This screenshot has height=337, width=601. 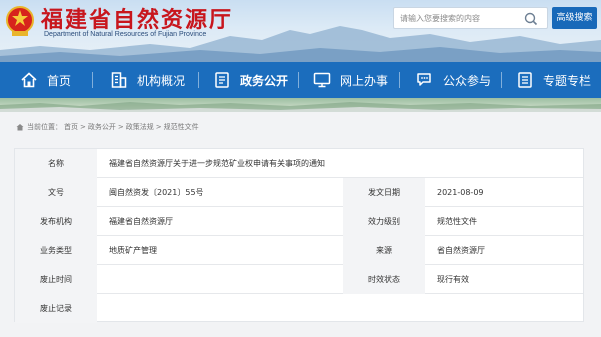 What do you see at coordinates (59, 80) in the screenshot?
I see `nav-item-label: 首页` at bounding box center [59, 80].